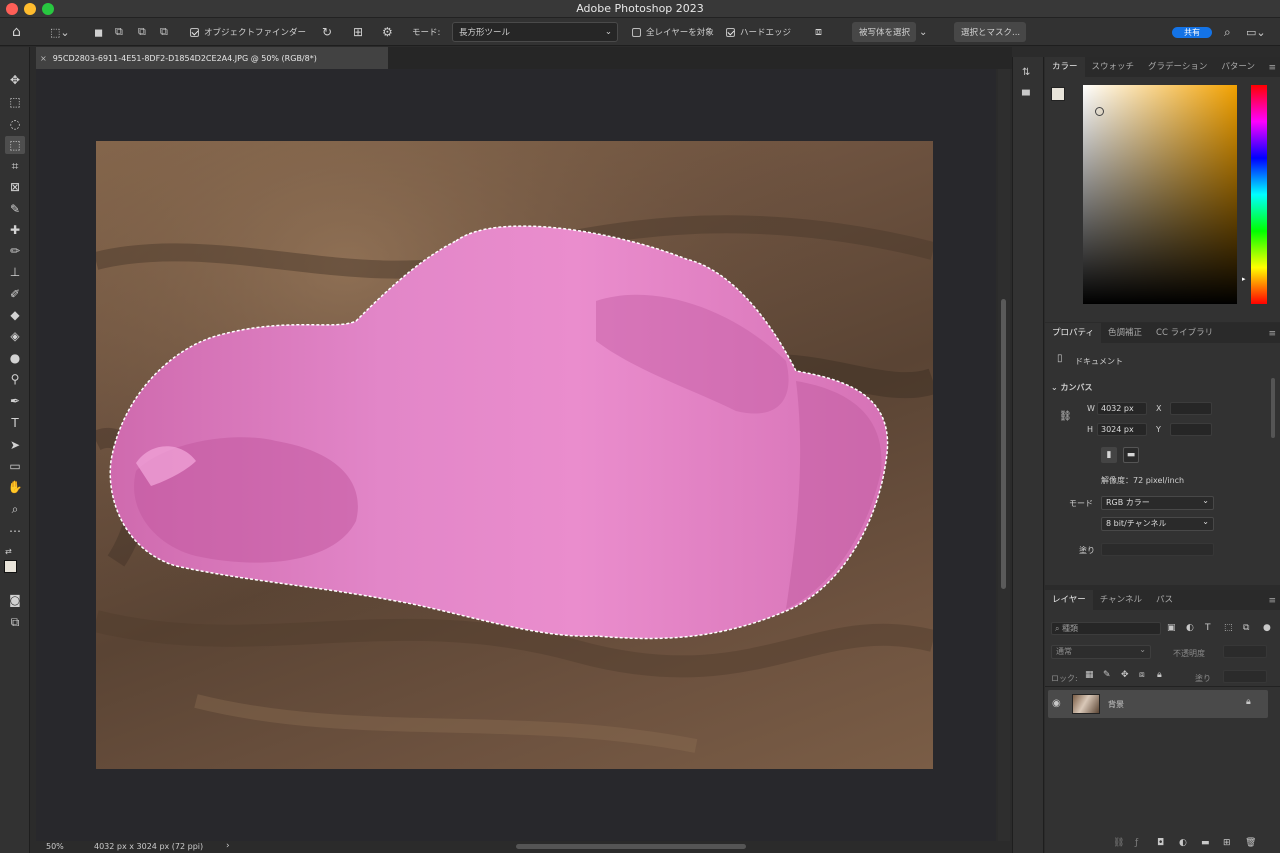 Image resolution: width=1280 pixels, height=853 pixels. Describe the element at coordinates (15, 401) in the screenshot. I see `pen-tool-icon: ✒` at that location.